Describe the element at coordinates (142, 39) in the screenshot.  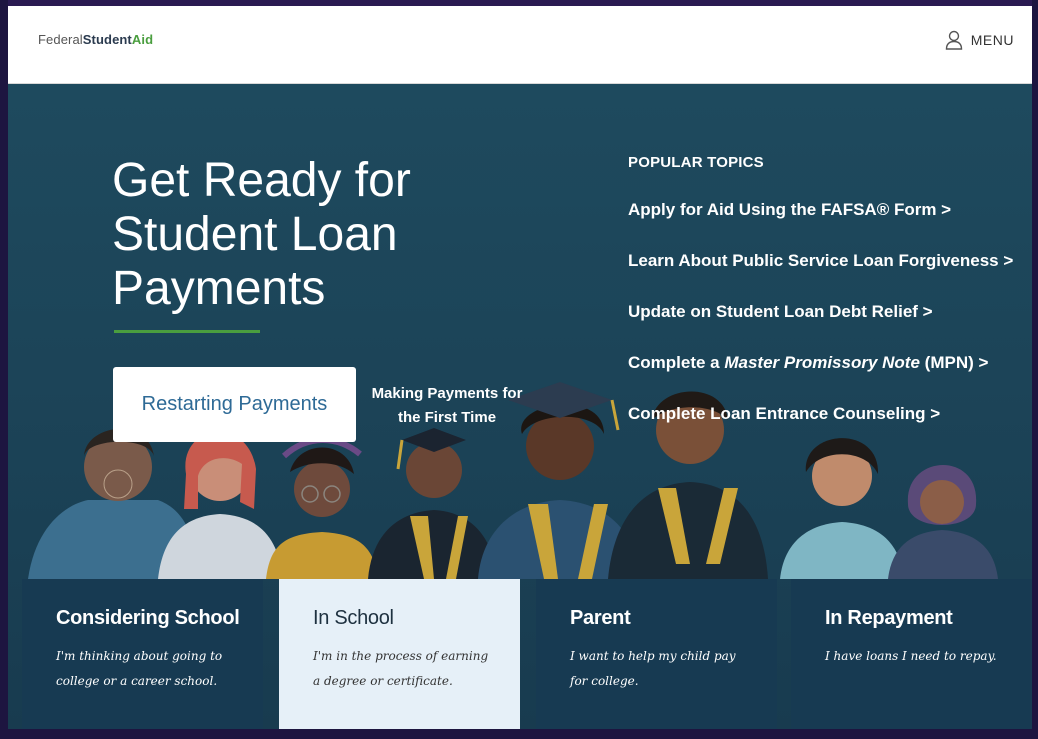
I see `logo-word-aid: Aid` at that location.